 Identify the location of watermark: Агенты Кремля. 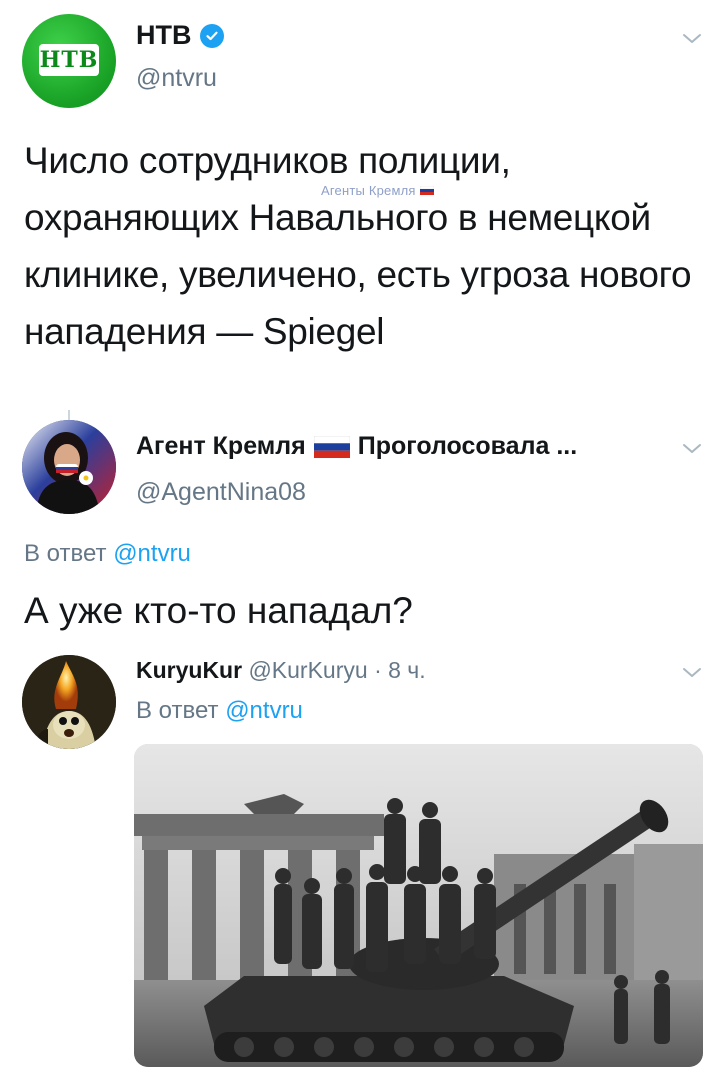
(377, 190).